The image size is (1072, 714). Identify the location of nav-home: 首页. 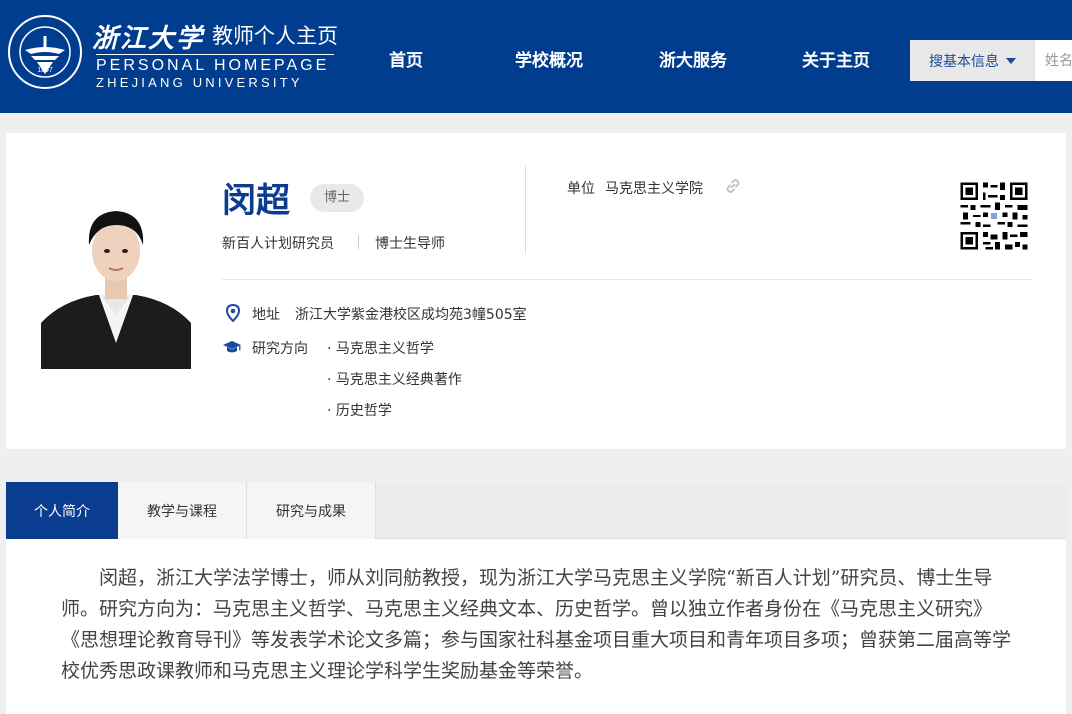
(406, 58).